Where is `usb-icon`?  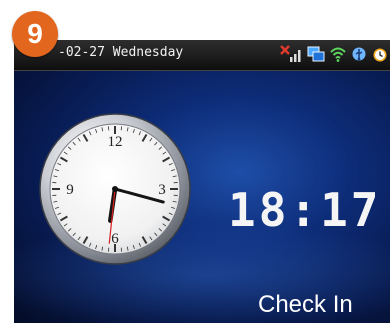
usb-icon is located at coordinates (359, 54).